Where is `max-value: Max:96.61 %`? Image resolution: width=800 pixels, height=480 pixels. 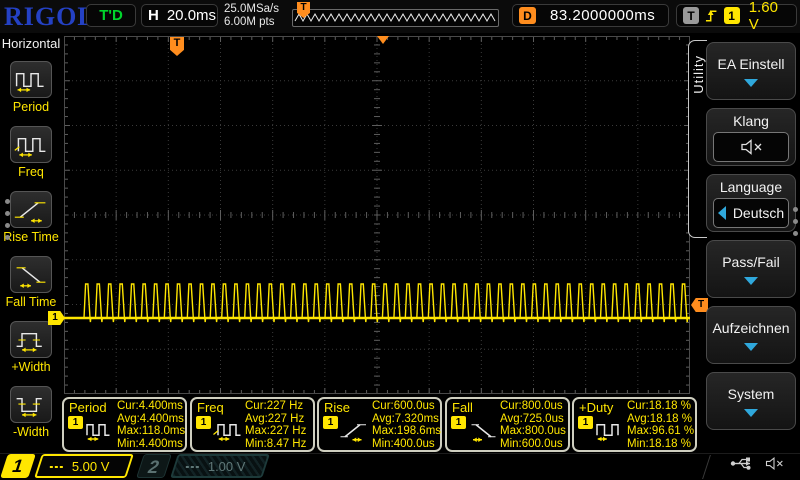
max-value: Max:96.61 % is located at coordinates (661, 431).